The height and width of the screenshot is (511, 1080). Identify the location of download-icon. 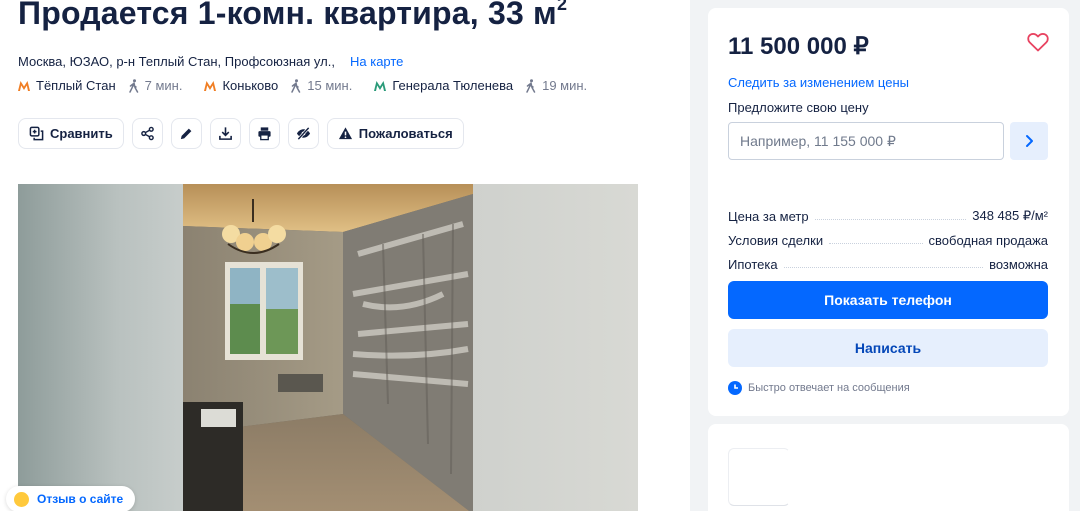
(225, 133).